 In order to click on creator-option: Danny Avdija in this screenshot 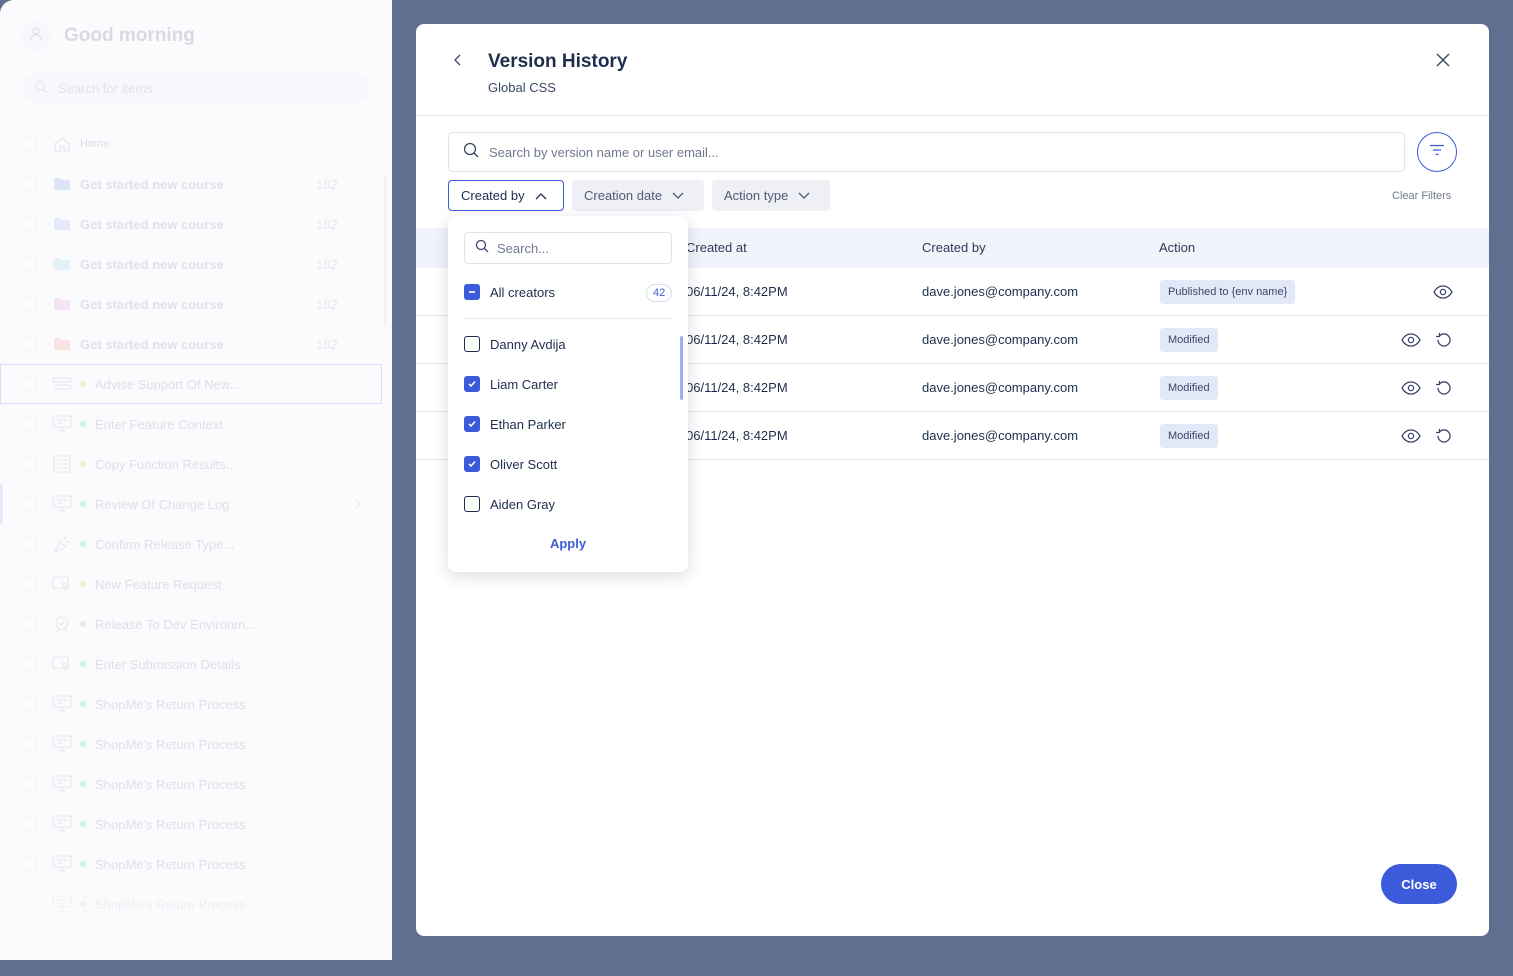, I will do `click(515, 344)`.